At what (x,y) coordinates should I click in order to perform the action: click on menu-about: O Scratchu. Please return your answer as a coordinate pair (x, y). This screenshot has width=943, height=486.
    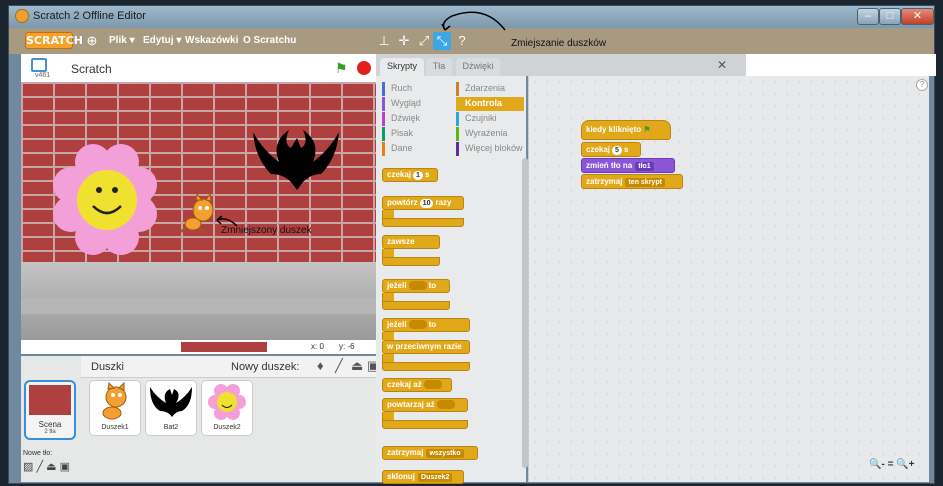
    Looking at the image, I should click on (269, 40).